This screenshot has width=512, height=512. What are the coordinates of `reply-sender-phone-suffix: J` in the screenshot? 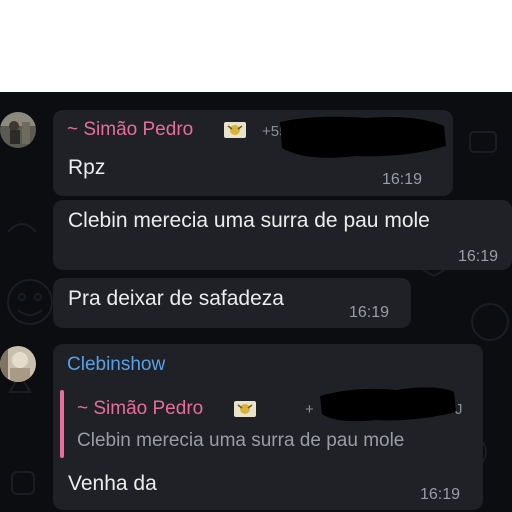 It's located at (459, 409).